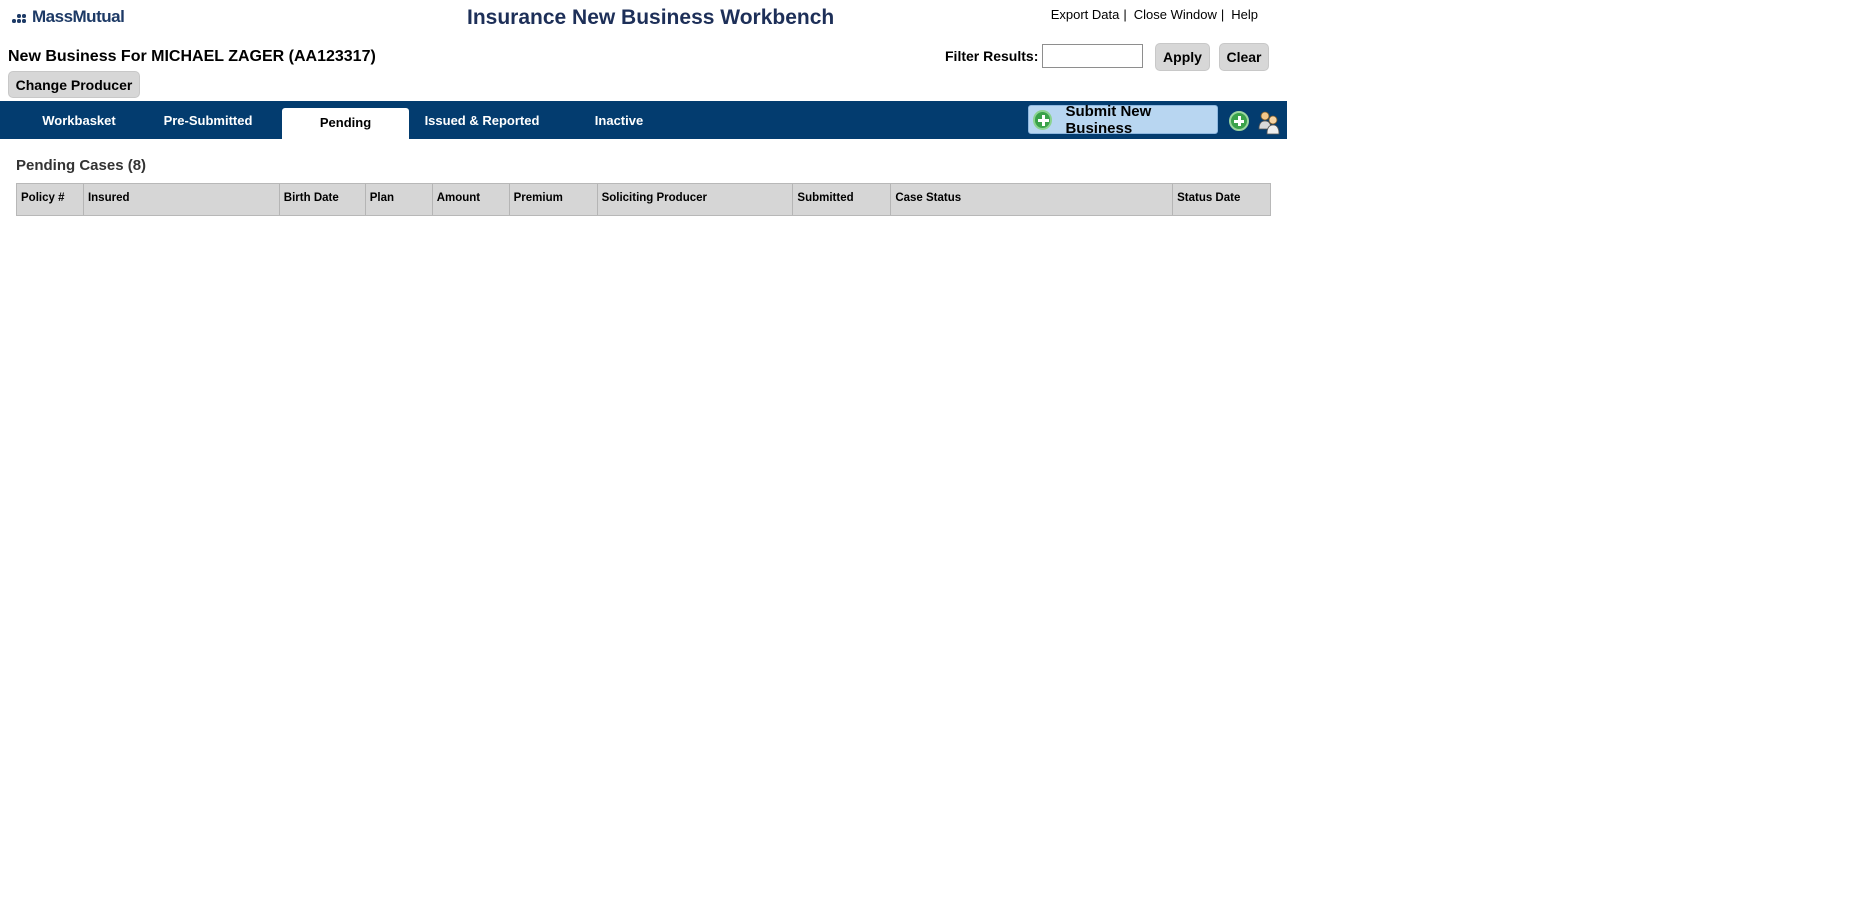  I want to click on column-header: Premium, so click(554, 199).